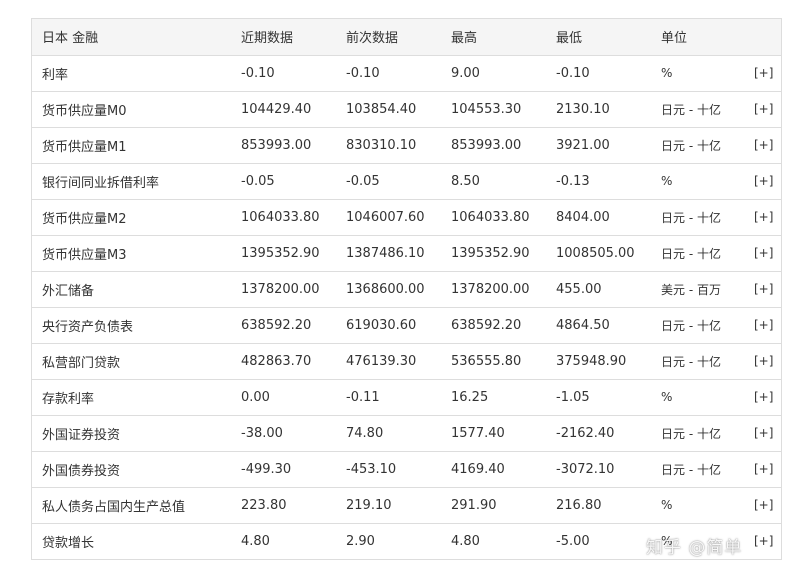 Image resolution: width=792 pixels, height=580 pixels. What do you see at coordinates (131, 73) in the screenshot?
I see `cell-name: 利率` at bounding box center [131, 73].